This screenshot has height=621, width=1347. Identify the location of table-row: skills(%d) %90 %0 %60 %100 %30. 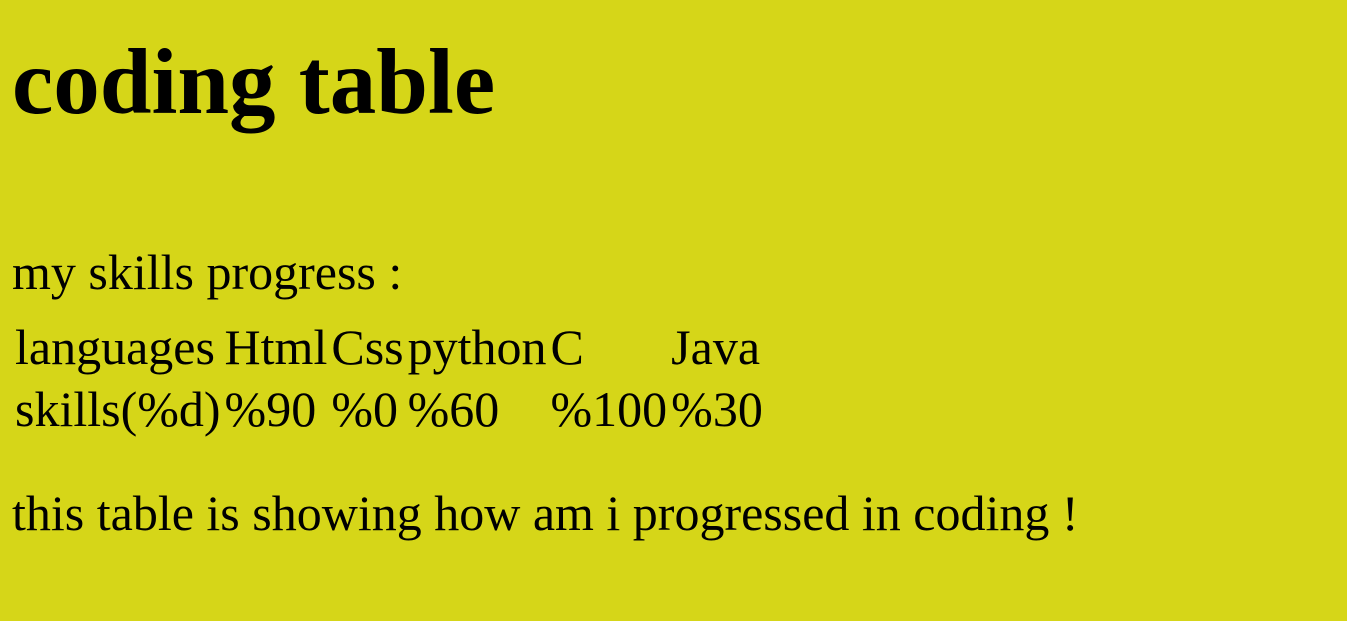
(389, 410).